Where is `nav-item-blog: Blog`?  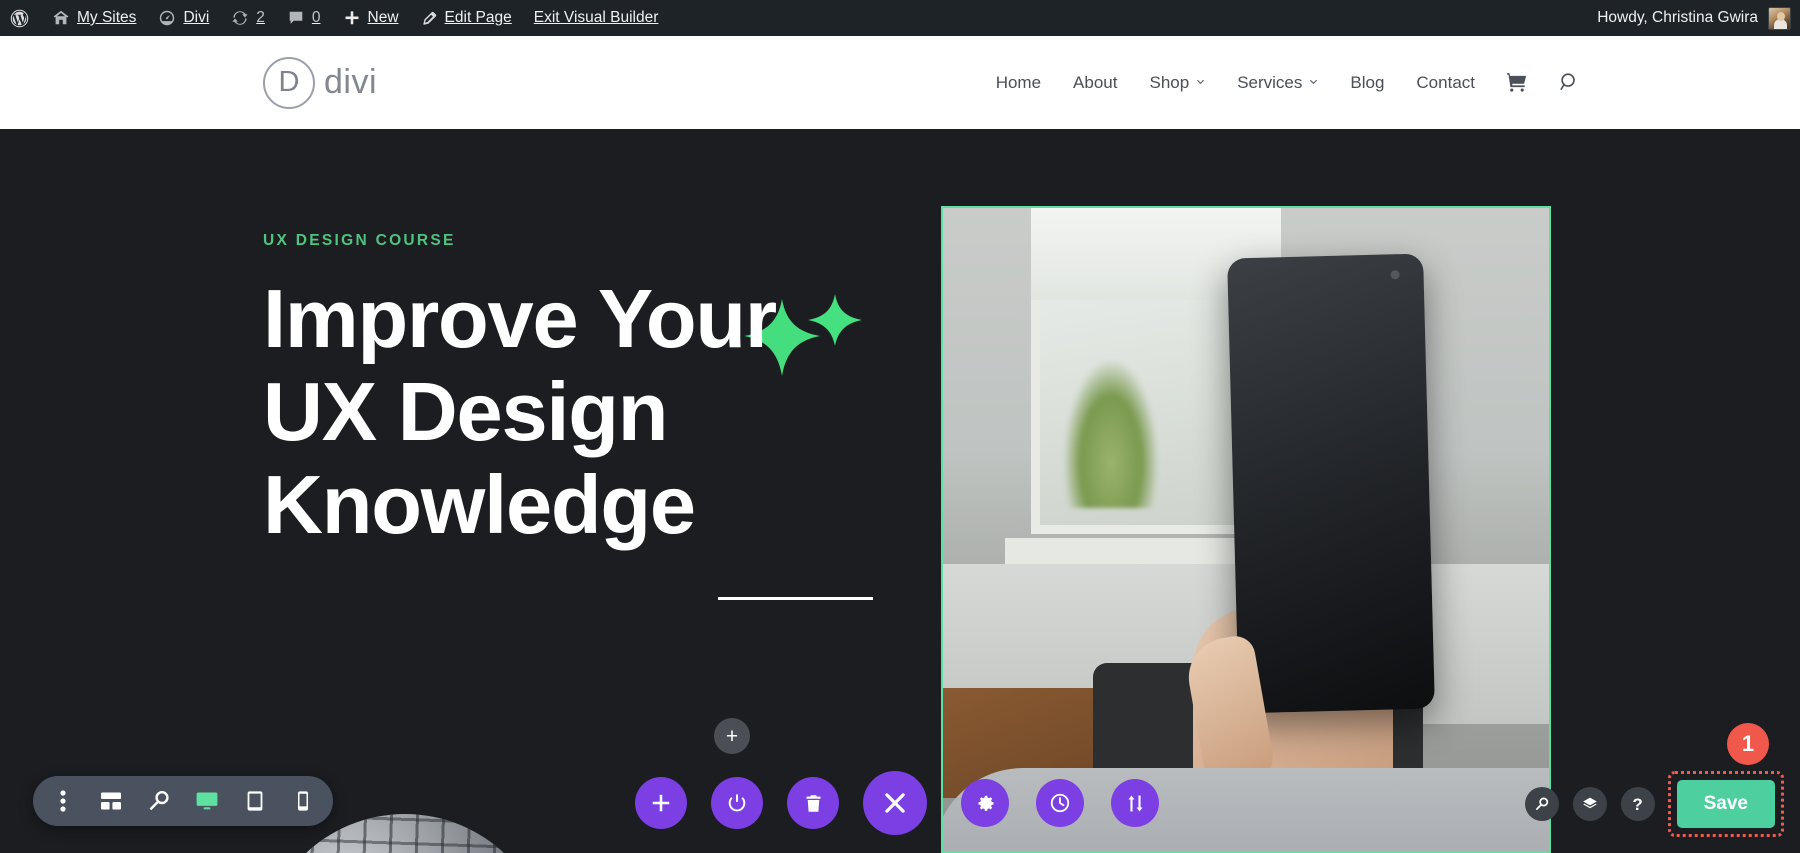 nav-item-blog: Blog is located at coordinates (1367, 83).